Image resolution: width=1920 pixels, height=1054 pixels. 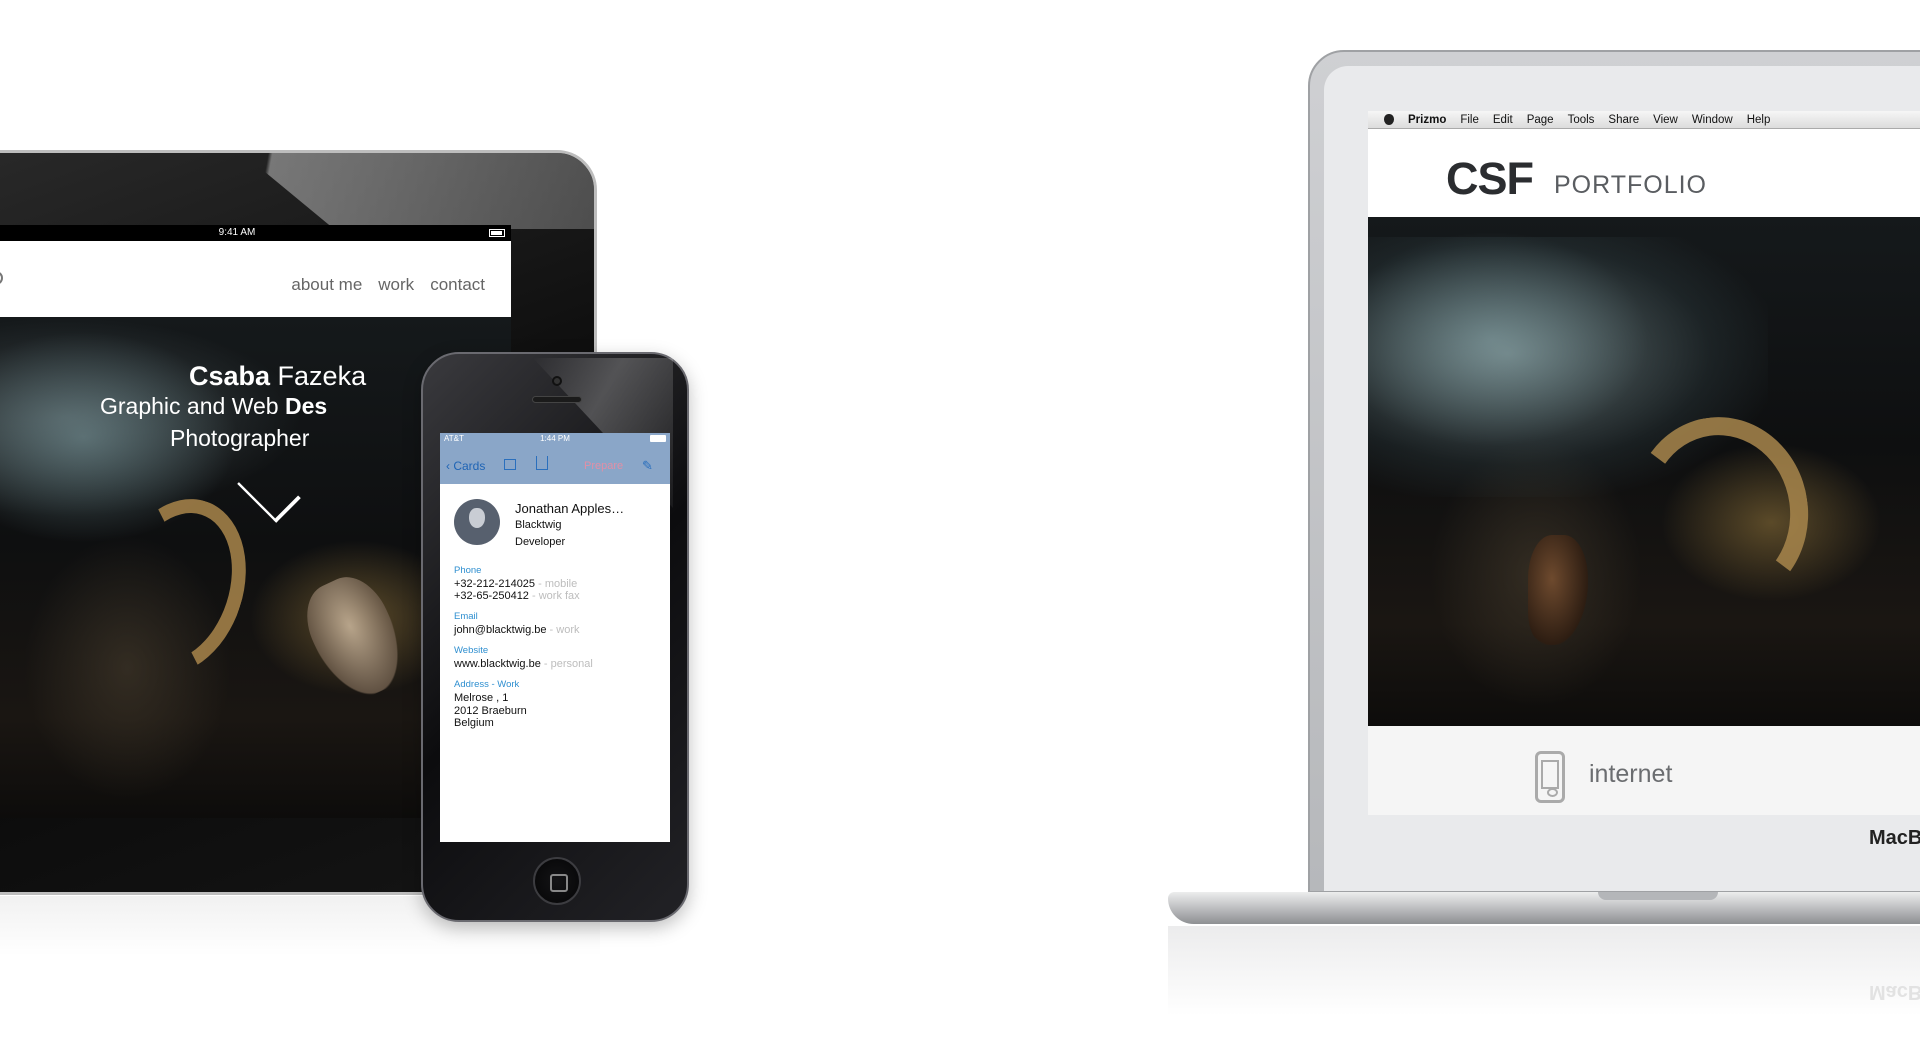 I want to click on iphone-status-bar: AT&T 1:44 PM, so click(x=555, y=439).